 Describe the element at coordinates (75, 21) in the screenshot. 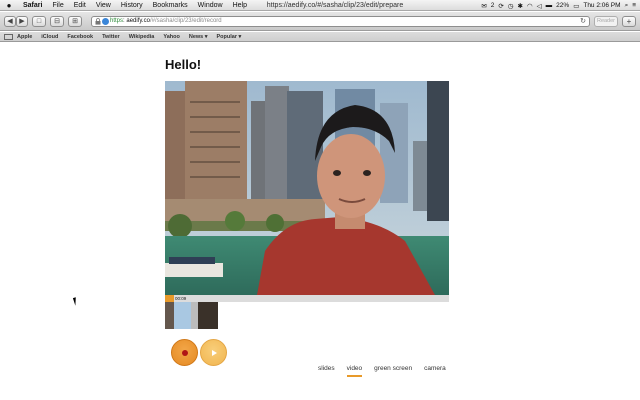

I see `top-sites-icon: ⊞` at that location.